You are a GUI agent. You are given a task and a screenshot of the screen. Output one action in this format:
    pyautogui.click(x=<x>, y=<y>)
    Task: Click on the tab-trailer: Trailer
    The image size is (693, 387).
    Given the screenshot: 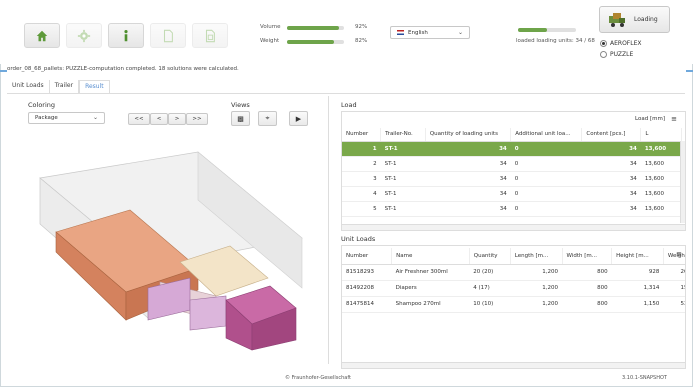 What is the action you would take?
    pyautogui.click(x=65, y=86)
    